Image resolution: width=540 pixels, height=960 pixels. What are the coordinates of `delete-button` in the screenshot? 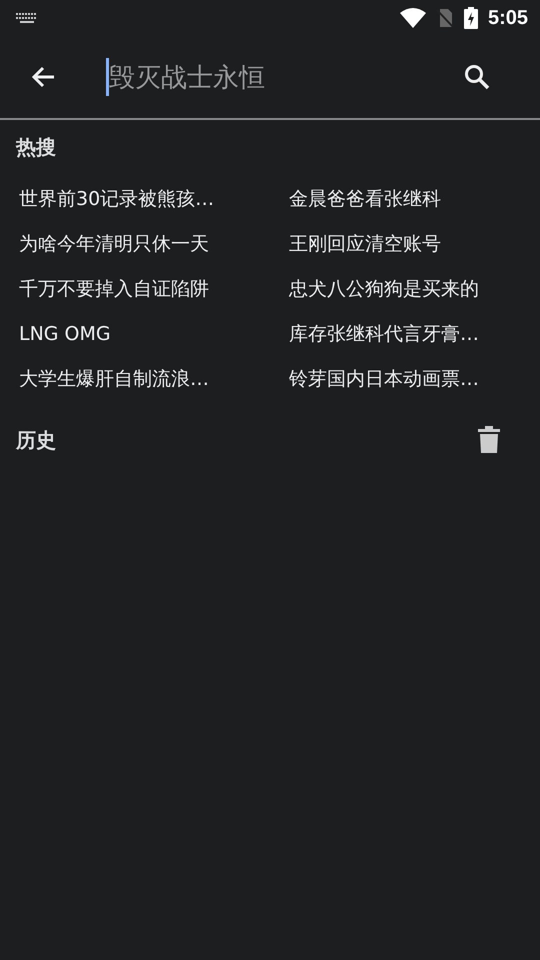 It's located at (489, 440).